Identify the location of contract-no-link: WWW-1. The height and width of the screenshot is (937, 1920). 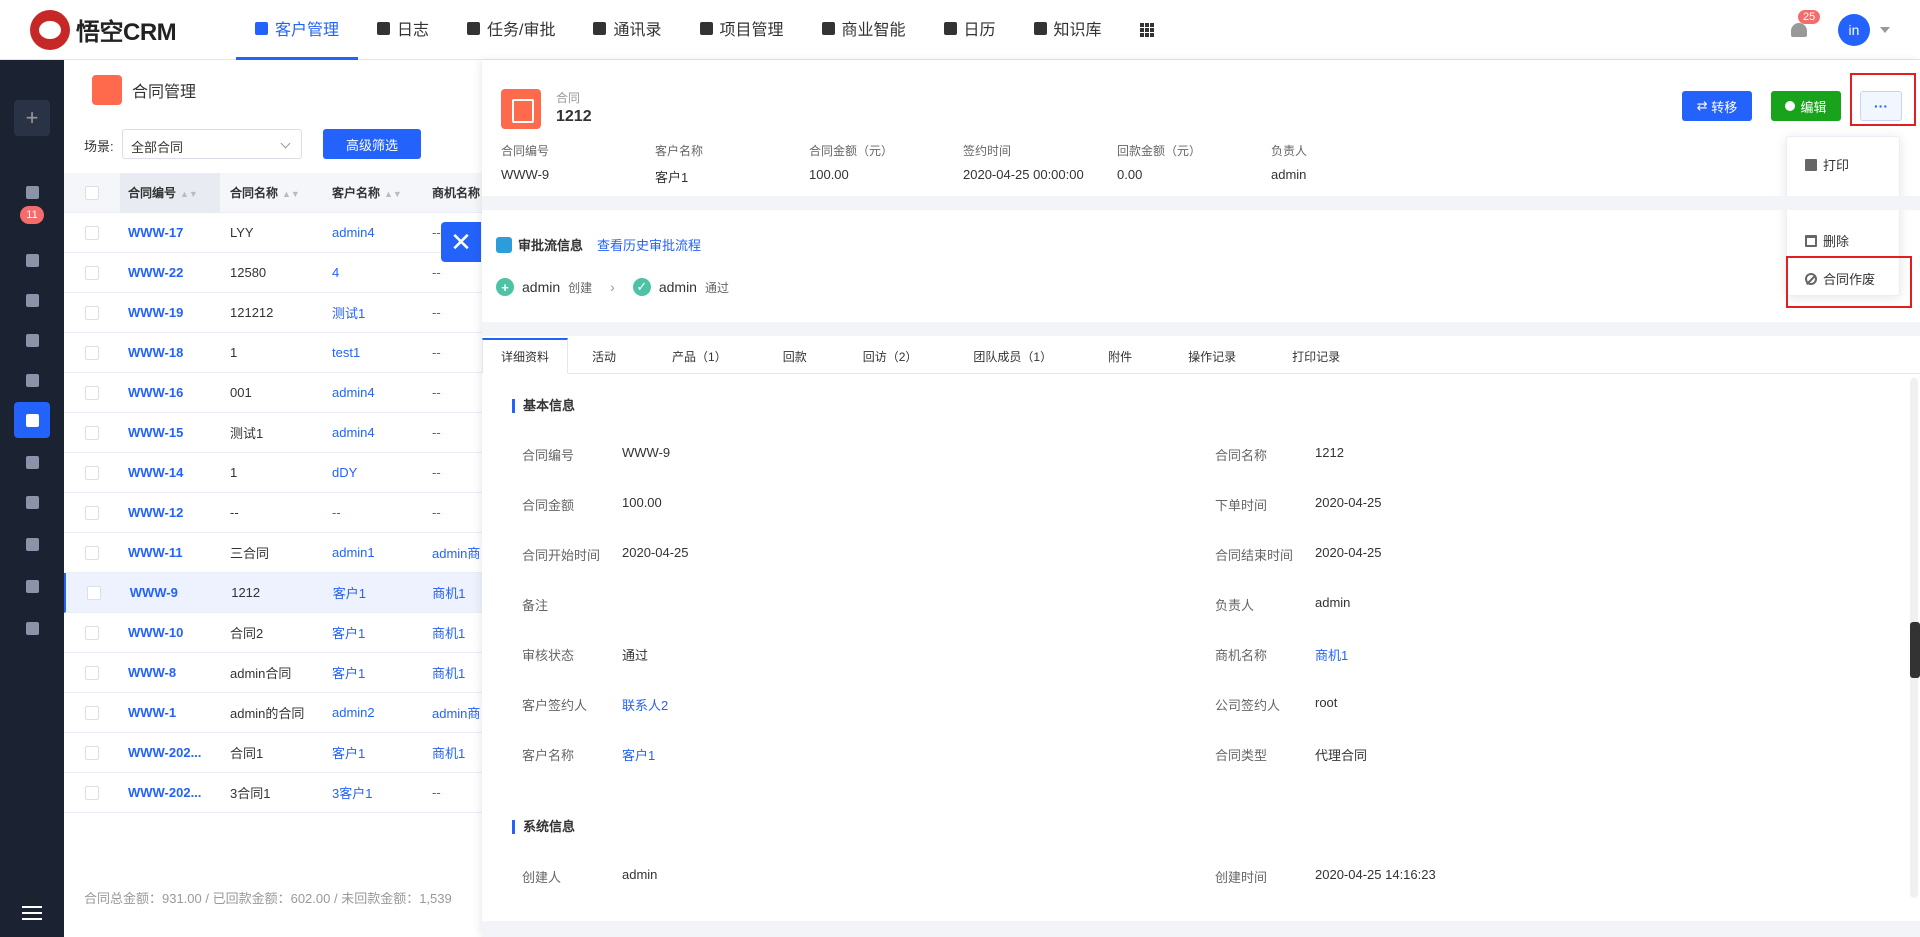
(170, 712).